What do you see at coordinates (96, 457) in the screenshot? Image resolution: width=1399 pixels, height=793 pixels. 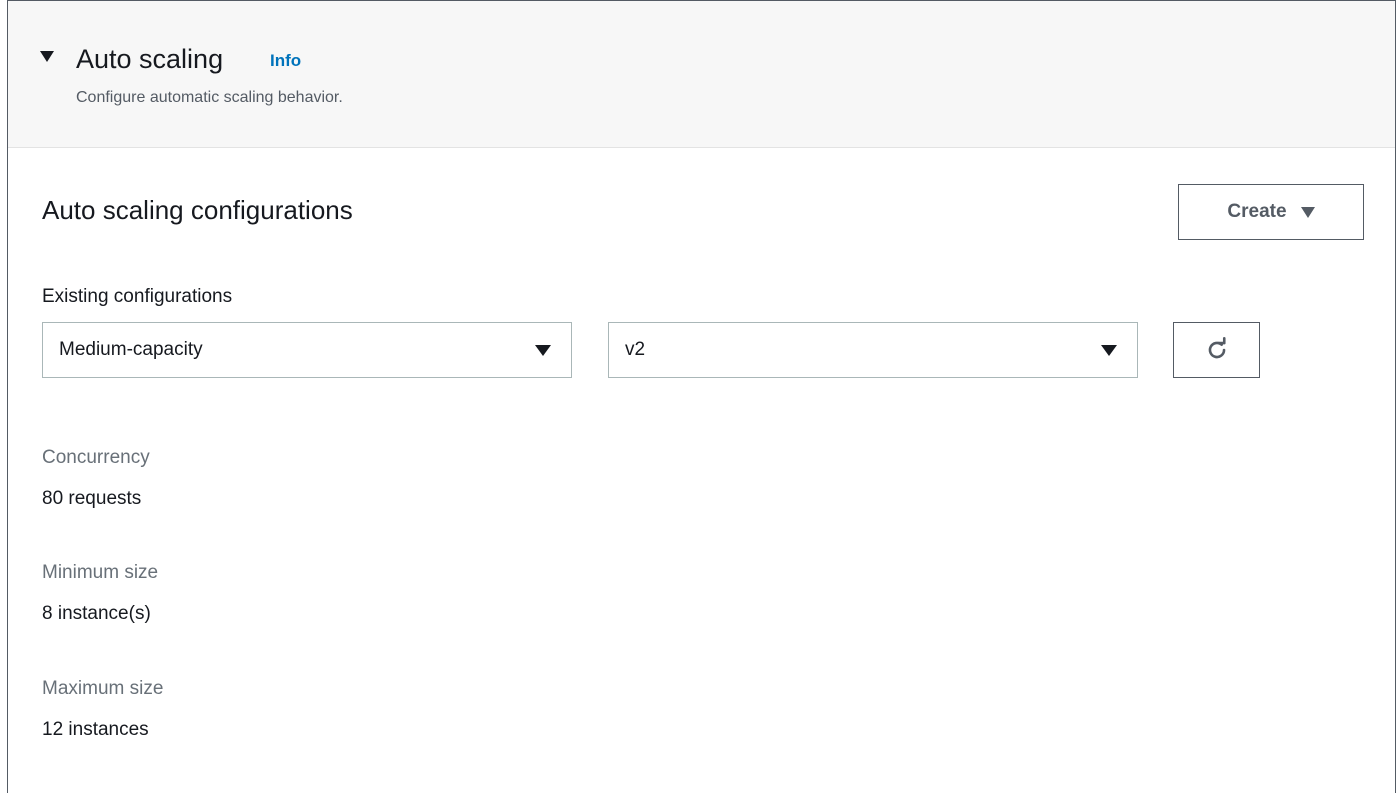 I see `concurrency-label: Concurrency` at bounding box center [96, 457].